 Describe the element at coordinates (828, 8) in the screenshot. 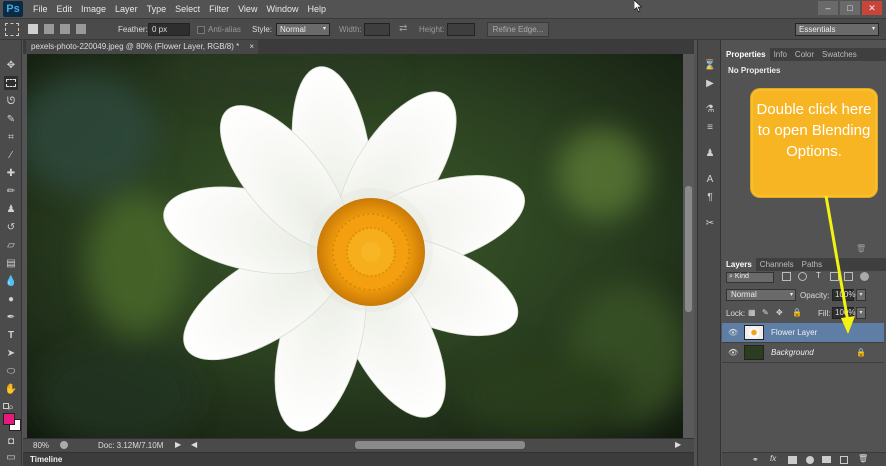

I see `minimize-button: –` at that location.